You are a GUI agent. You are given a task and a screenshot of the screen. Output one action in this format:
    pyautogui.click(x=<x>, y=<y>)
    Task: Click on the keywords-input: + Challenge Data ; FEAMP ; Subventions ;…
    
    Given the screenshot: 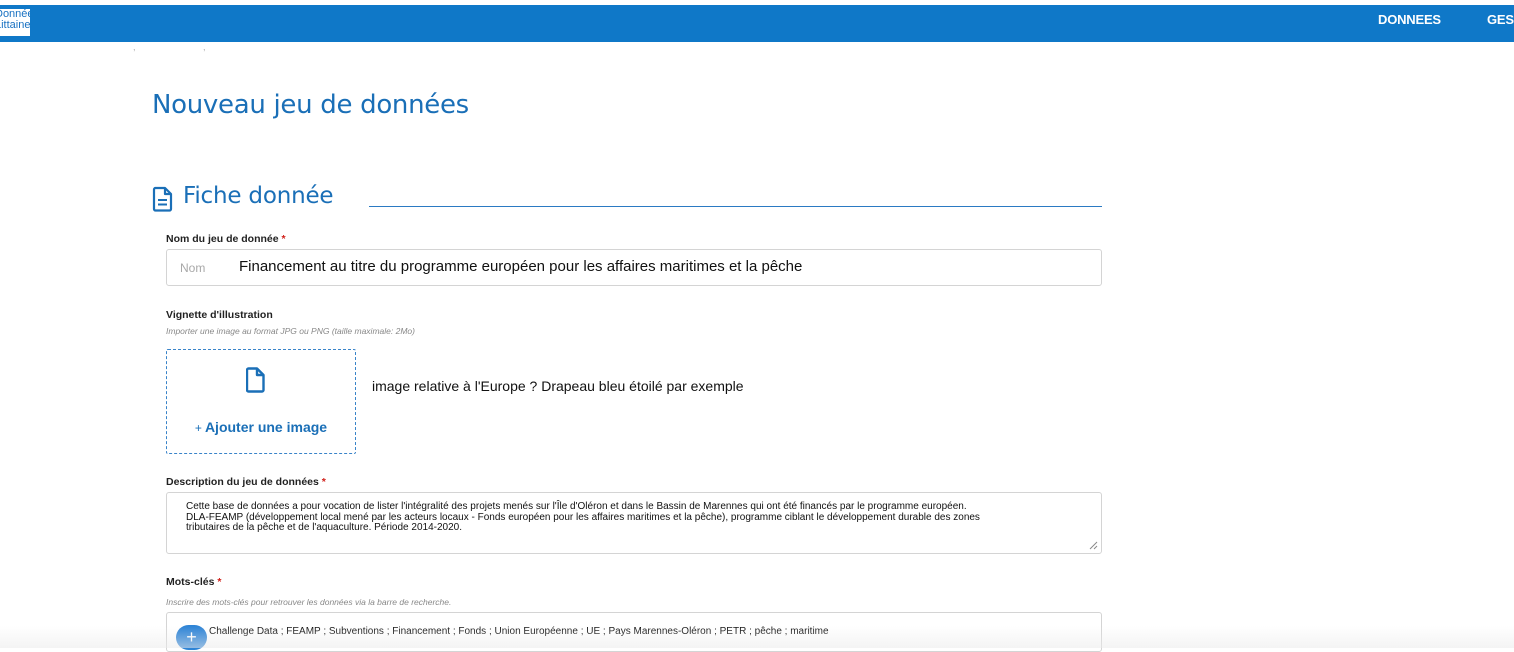 What is the action you would take?
    pyautogui.click(x=634, y=632)
    